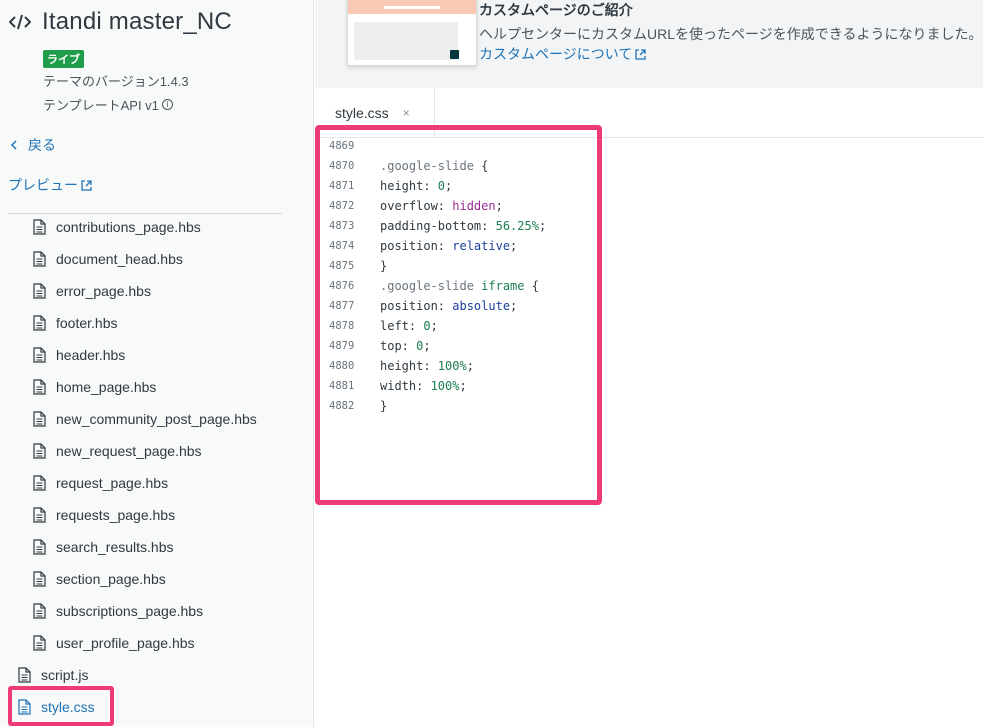 The height and width of the screenshot is (727, 983). I want to click on file-item: new_community_post_page.hbs, so click(145, 419).